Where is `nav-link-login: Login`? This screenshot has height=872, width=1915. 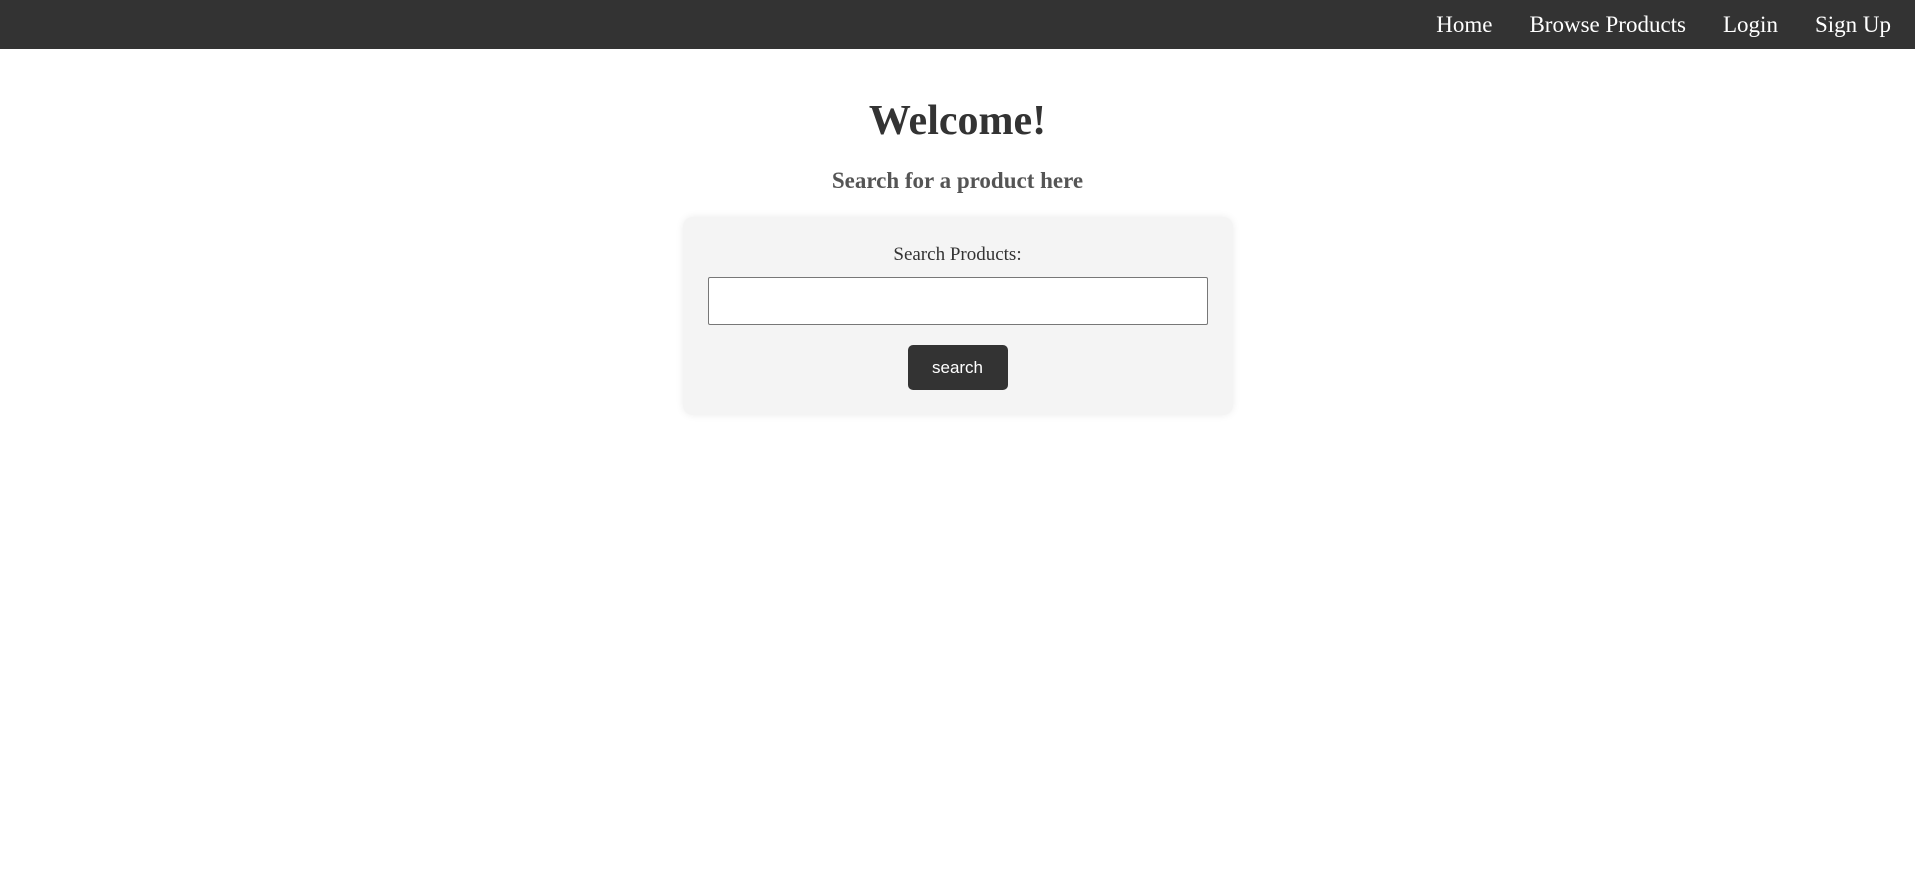 nav-link-login: Login is located at coordinates (1750, 25).